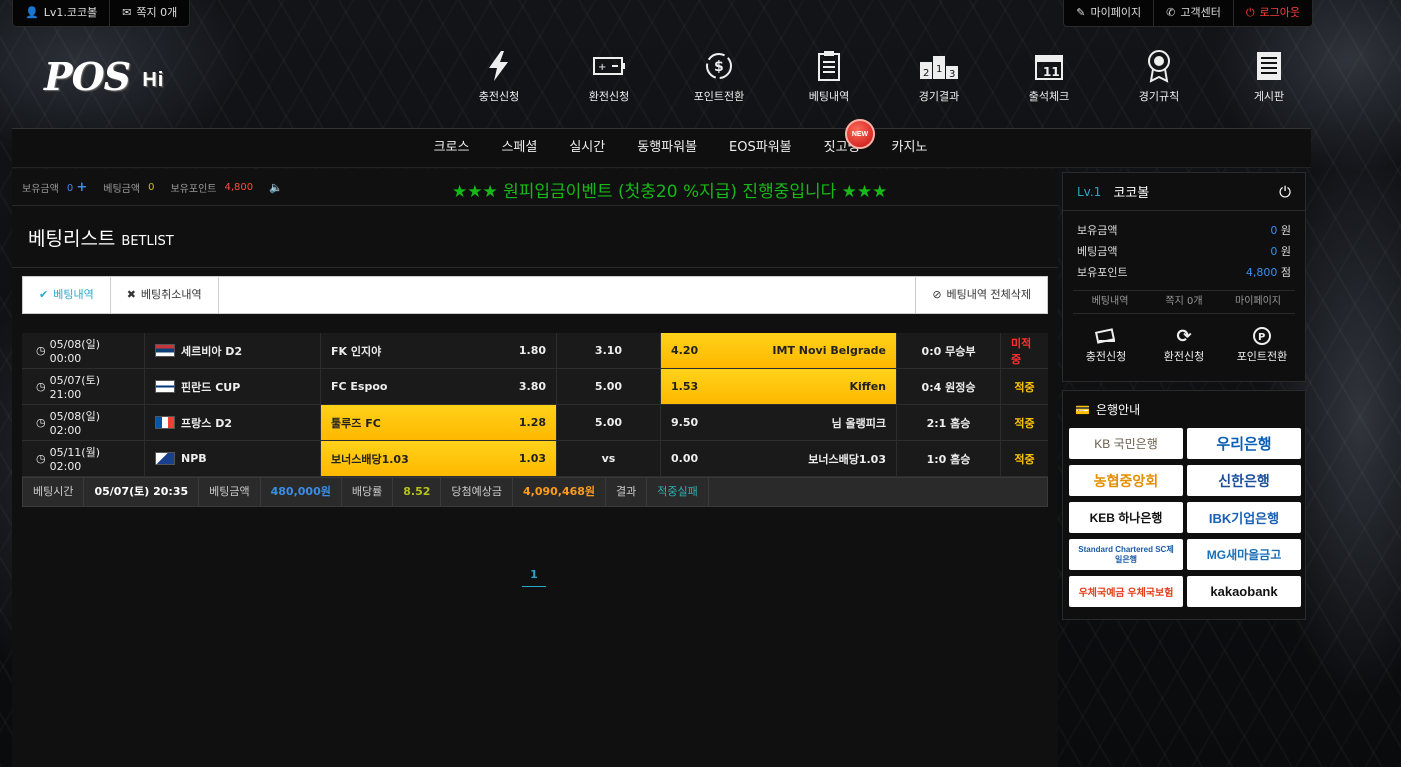 The width and height of the screenshot is (1401, 767). What do you see at coordinates (609, 458) in the screenshot?
I see `draw-pick: vs` at bounding box center [609, 458].